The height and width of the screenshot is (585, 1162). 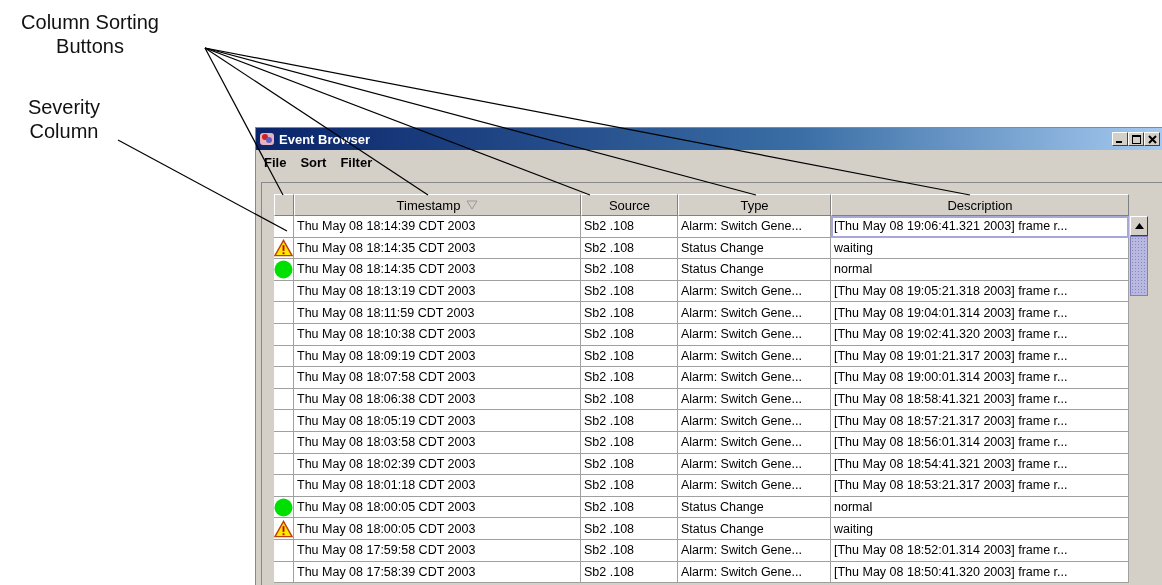 What do you see at coordinates (1139, 266) in the screenshot?
I see `scroll-thumb` at bounding box center [1139, 266].